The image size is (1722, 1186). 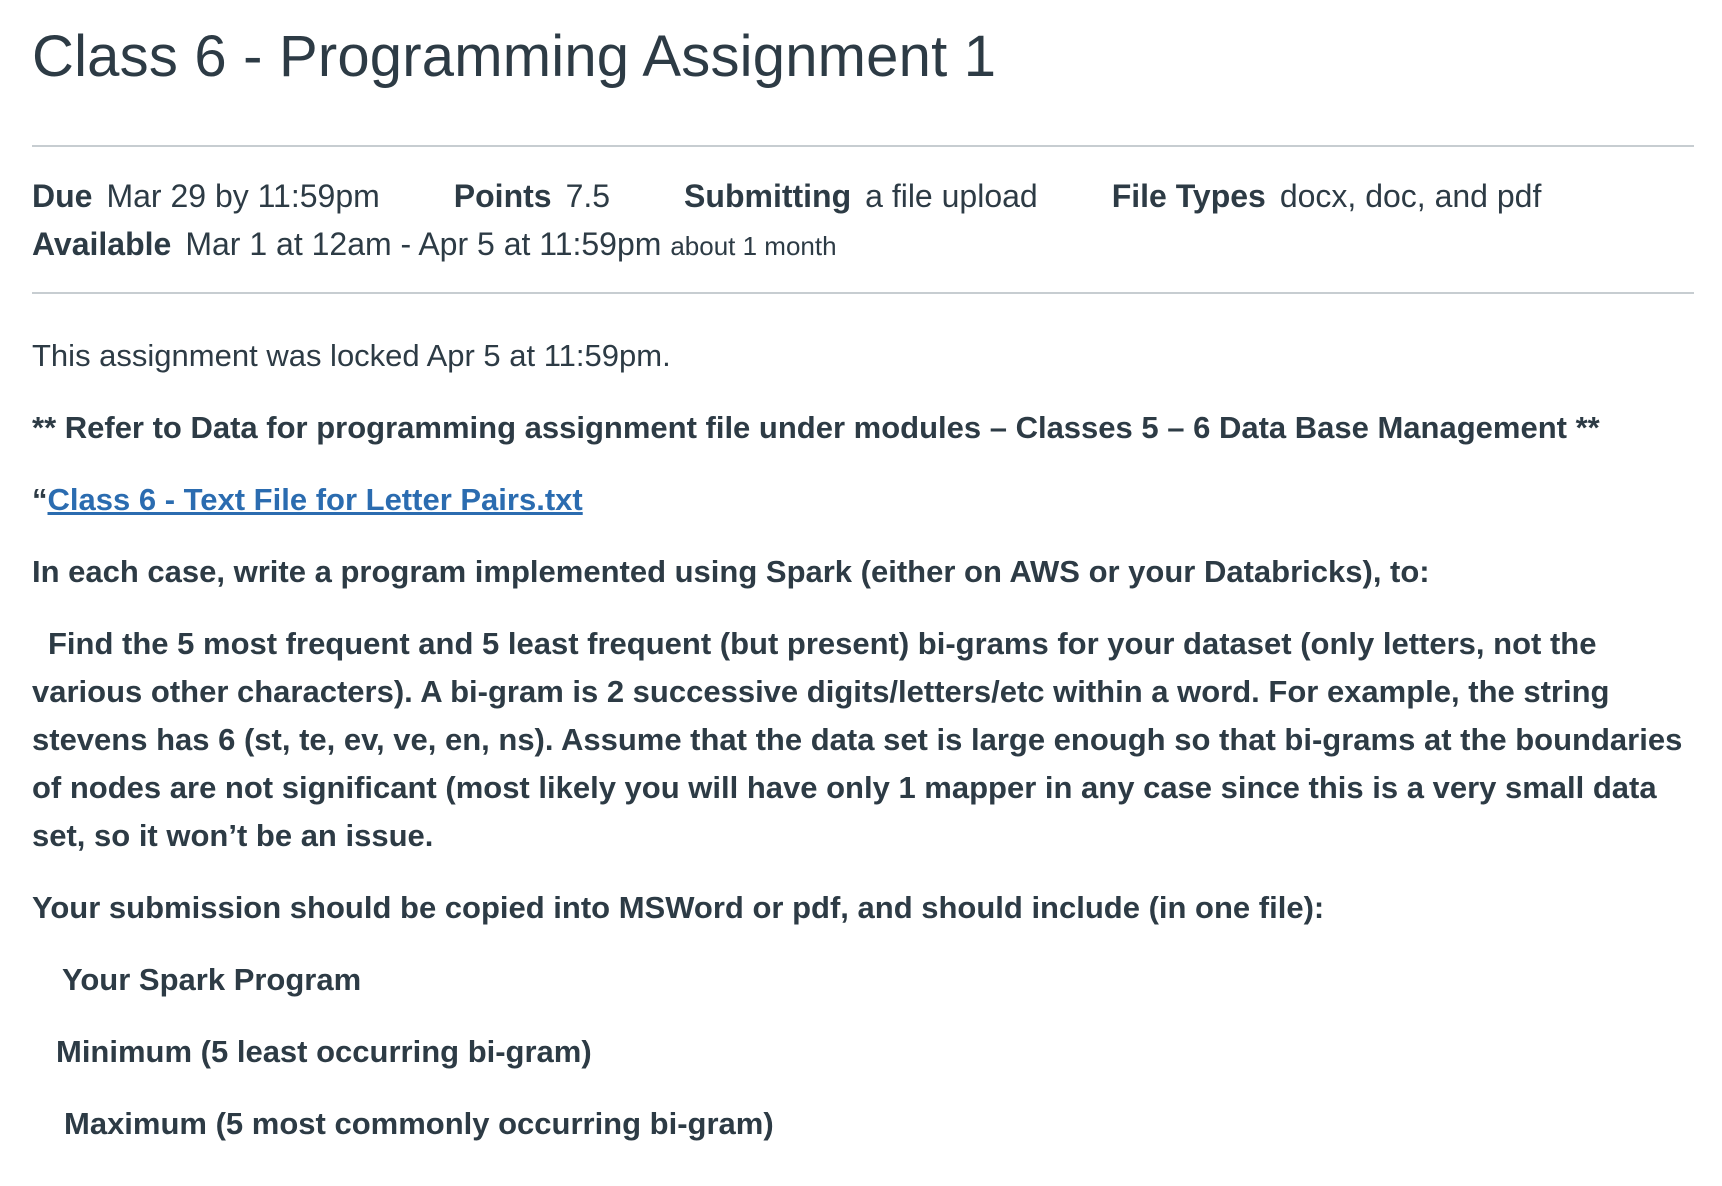 I want to click on points-label: Points, so click(x=502, y=196).